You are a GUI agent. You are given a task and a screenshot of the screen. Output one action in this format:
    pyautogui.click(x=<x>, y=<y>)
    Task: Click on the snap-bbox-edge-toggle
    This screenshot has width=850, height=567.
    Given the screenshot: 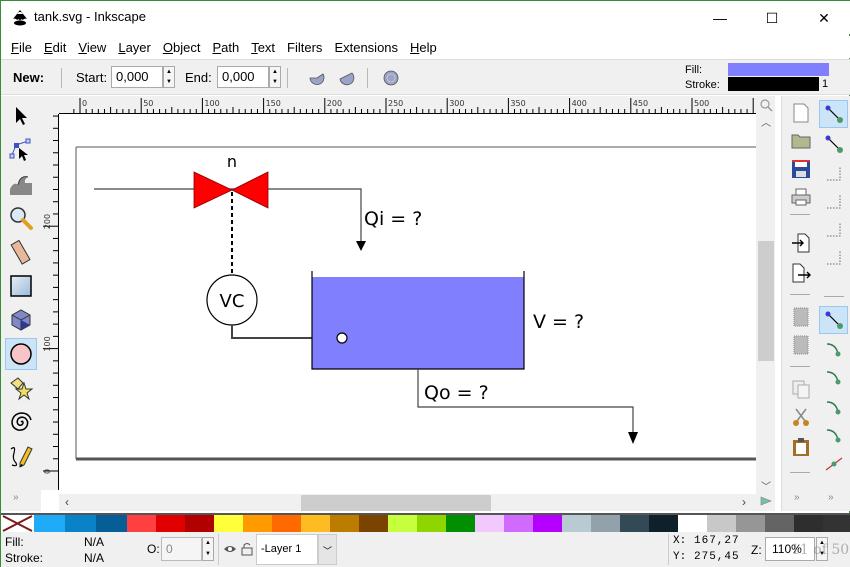 What is the action you would take?
    pyautogui.click(x=833, y=174)
    